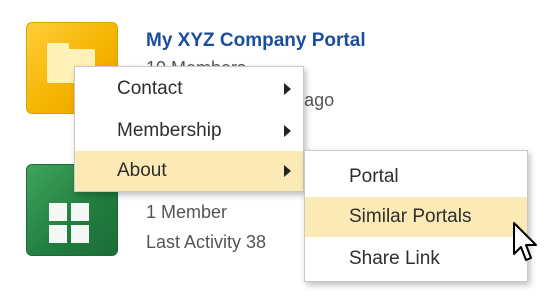 The height and width of the screenshot is (302, 550). I want to click on submenu-item-share-link: Share Link, so click(416, 259).